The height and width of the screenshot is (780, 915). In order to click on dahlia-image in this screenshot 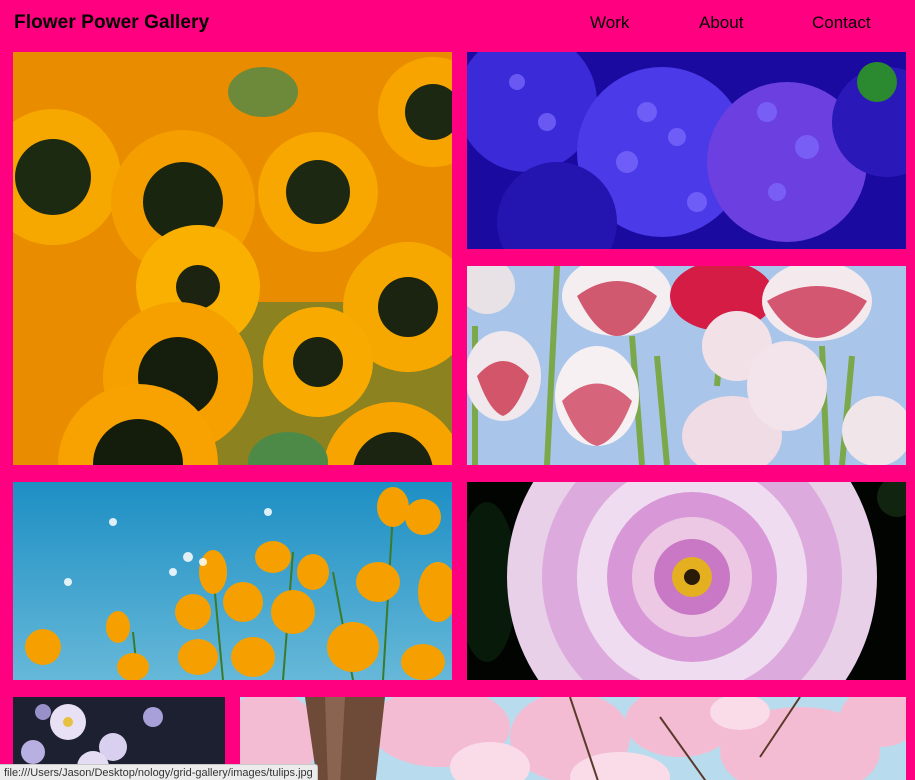, I will do `click(686, 581)`.